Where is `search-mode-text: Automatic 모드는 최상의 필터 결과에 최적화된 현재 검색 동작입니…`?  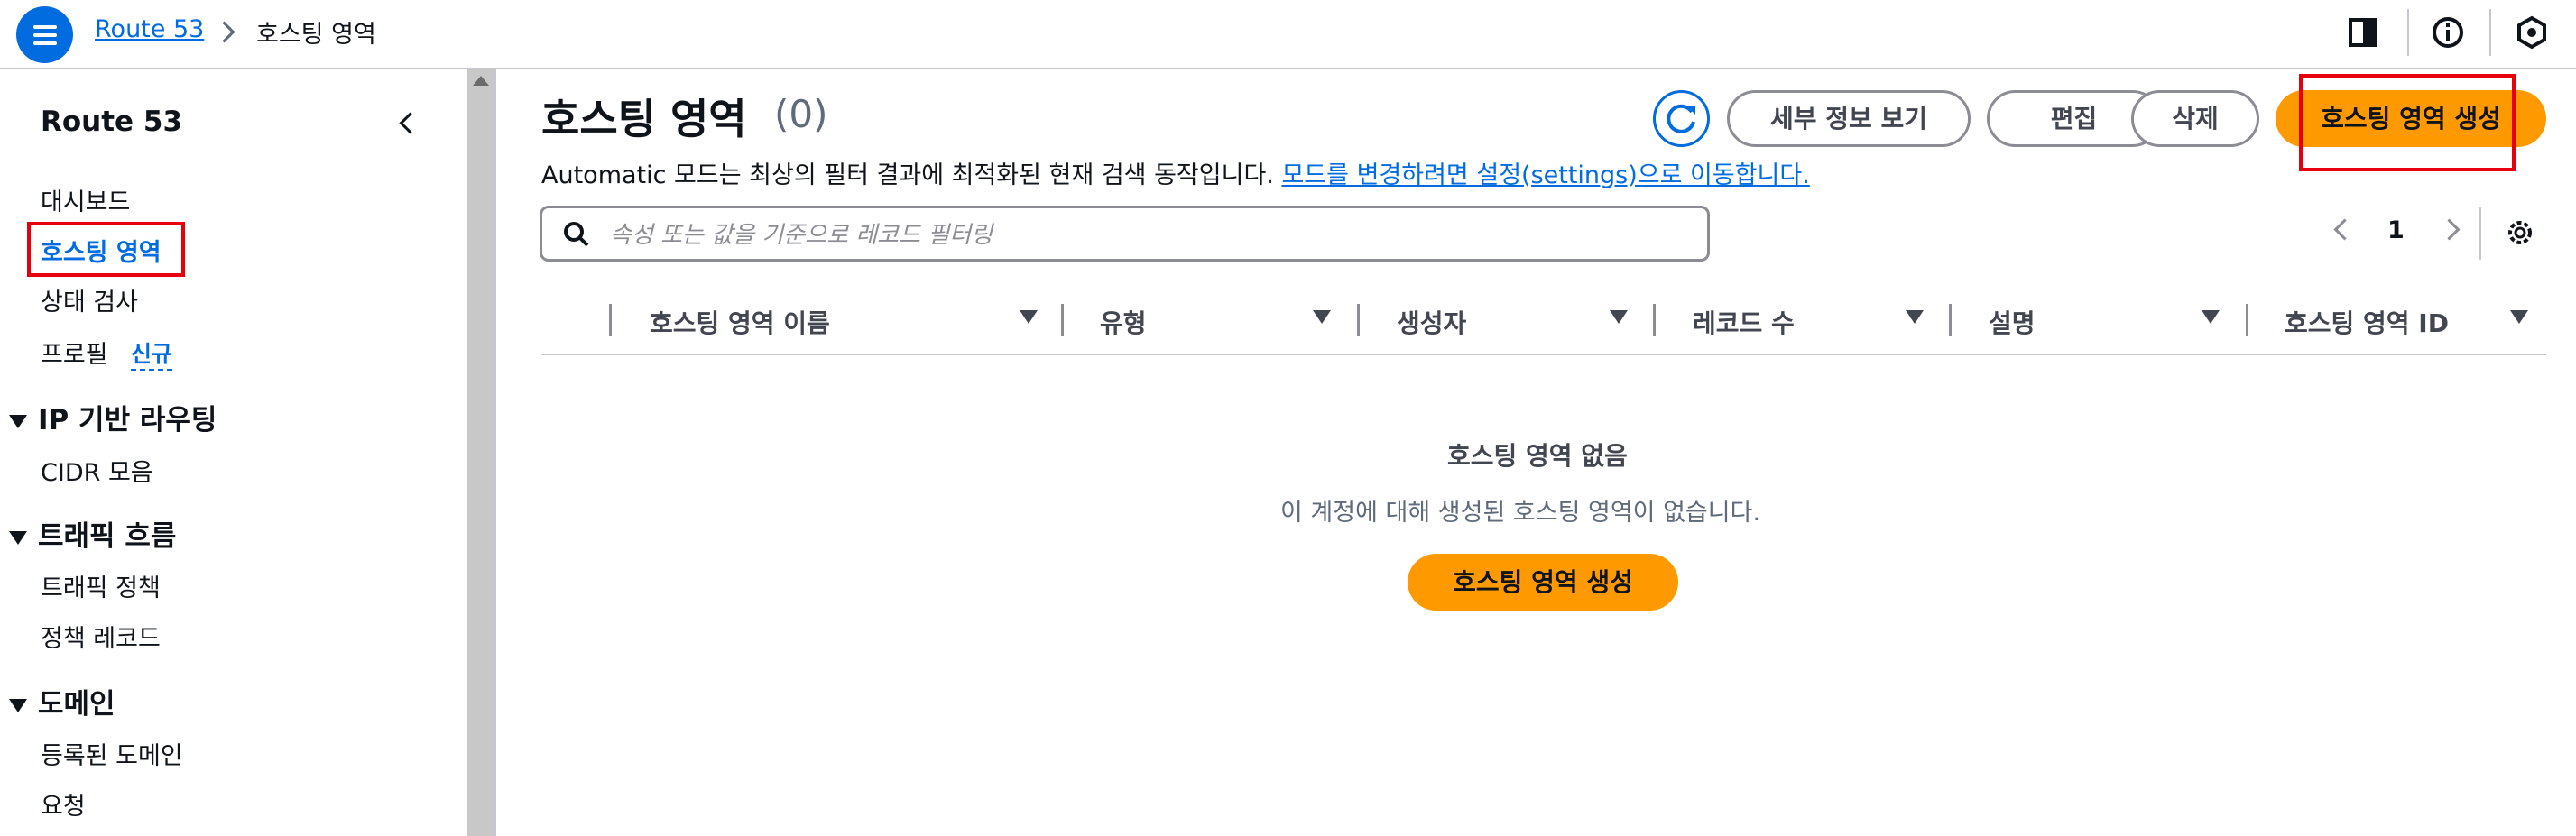
search-mode-text: Automatic 모드는 최상의 필터 결과에 최적화된 현재 검색 동작입니… is located at coordinates (907, 175).